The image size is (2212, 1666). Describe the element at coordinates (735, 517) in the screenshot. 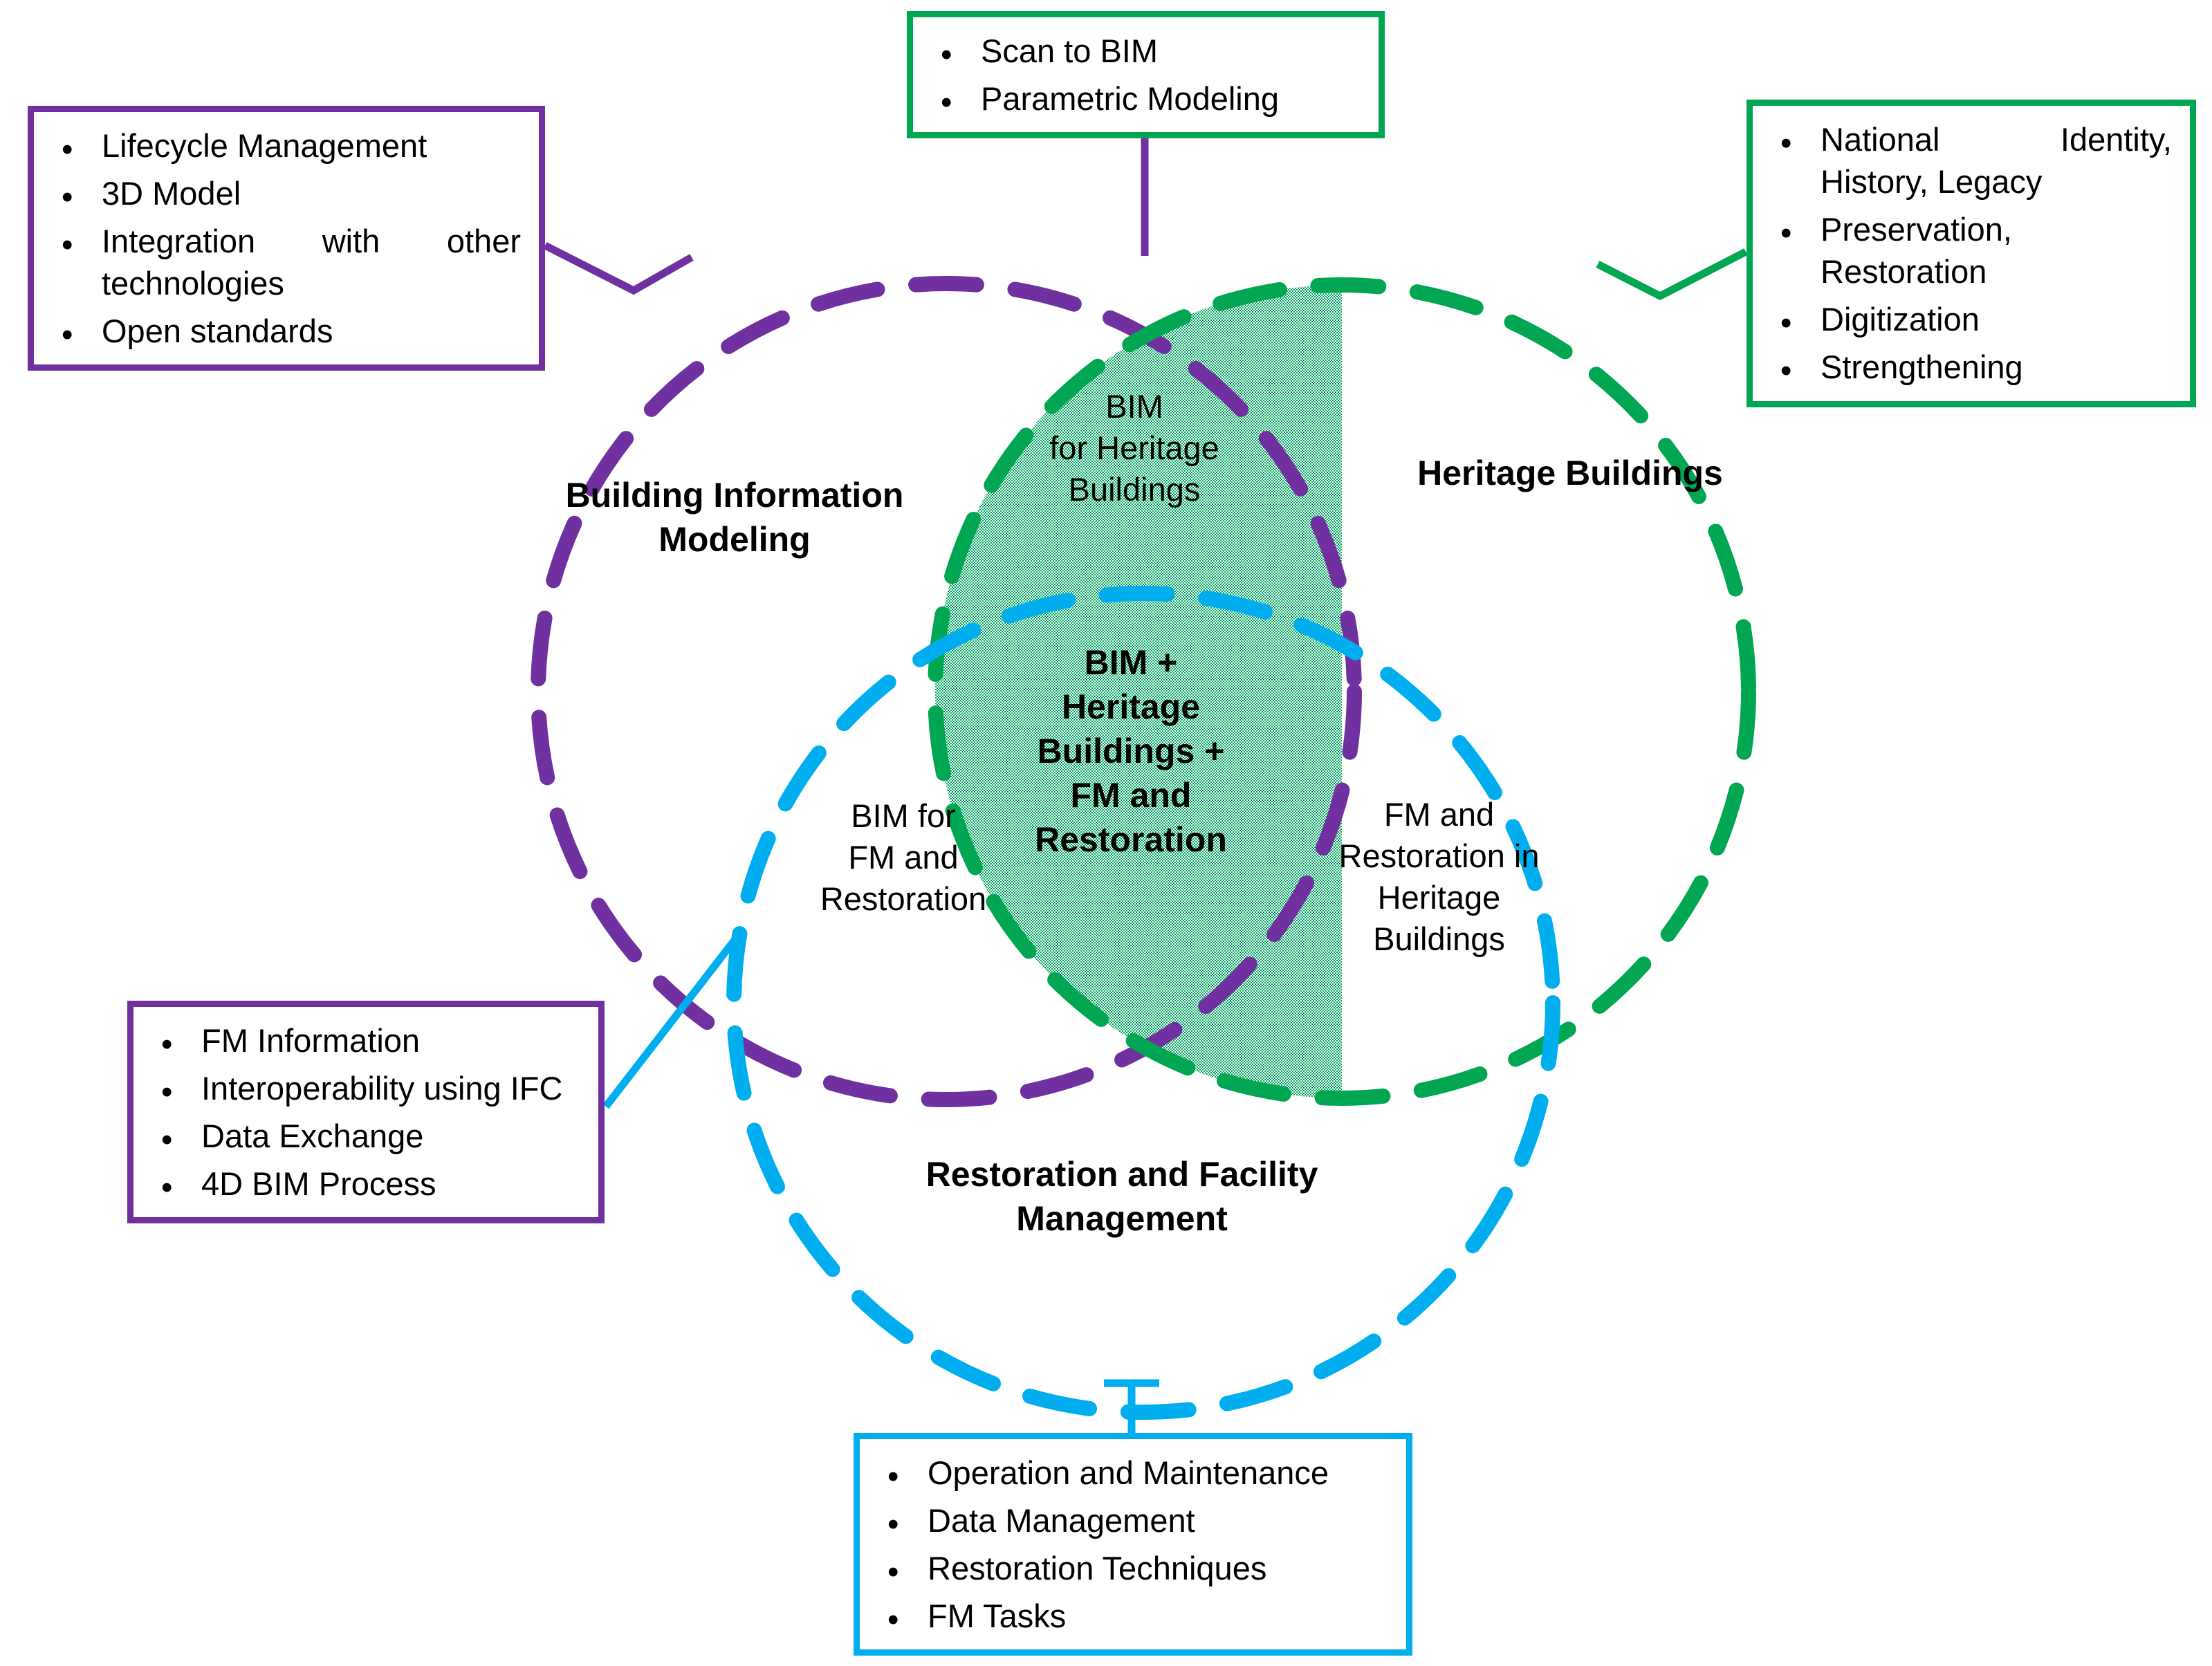

I see `circle-label-building-information-modeling: Building Information Modeling` at that location.